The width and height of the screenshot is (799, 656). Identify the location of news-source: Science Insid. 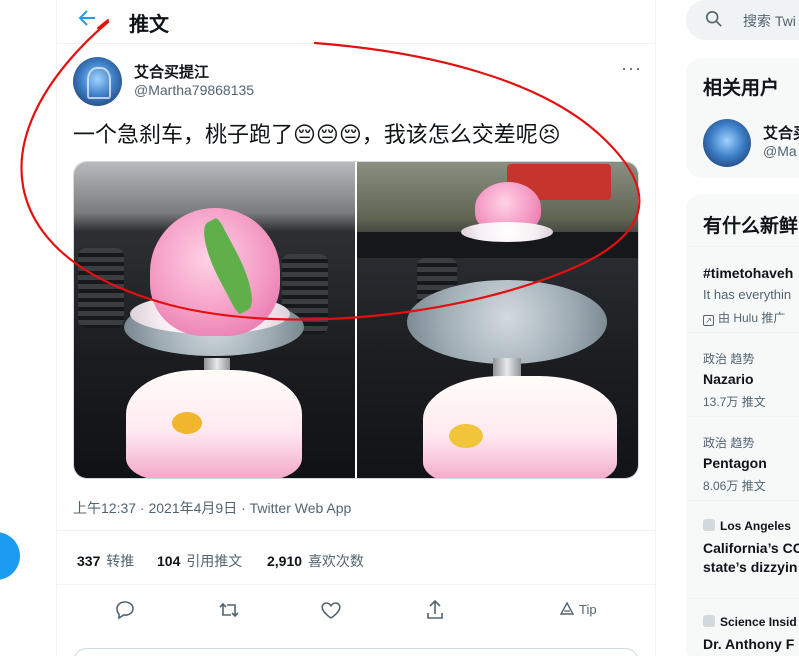
(750, 622).